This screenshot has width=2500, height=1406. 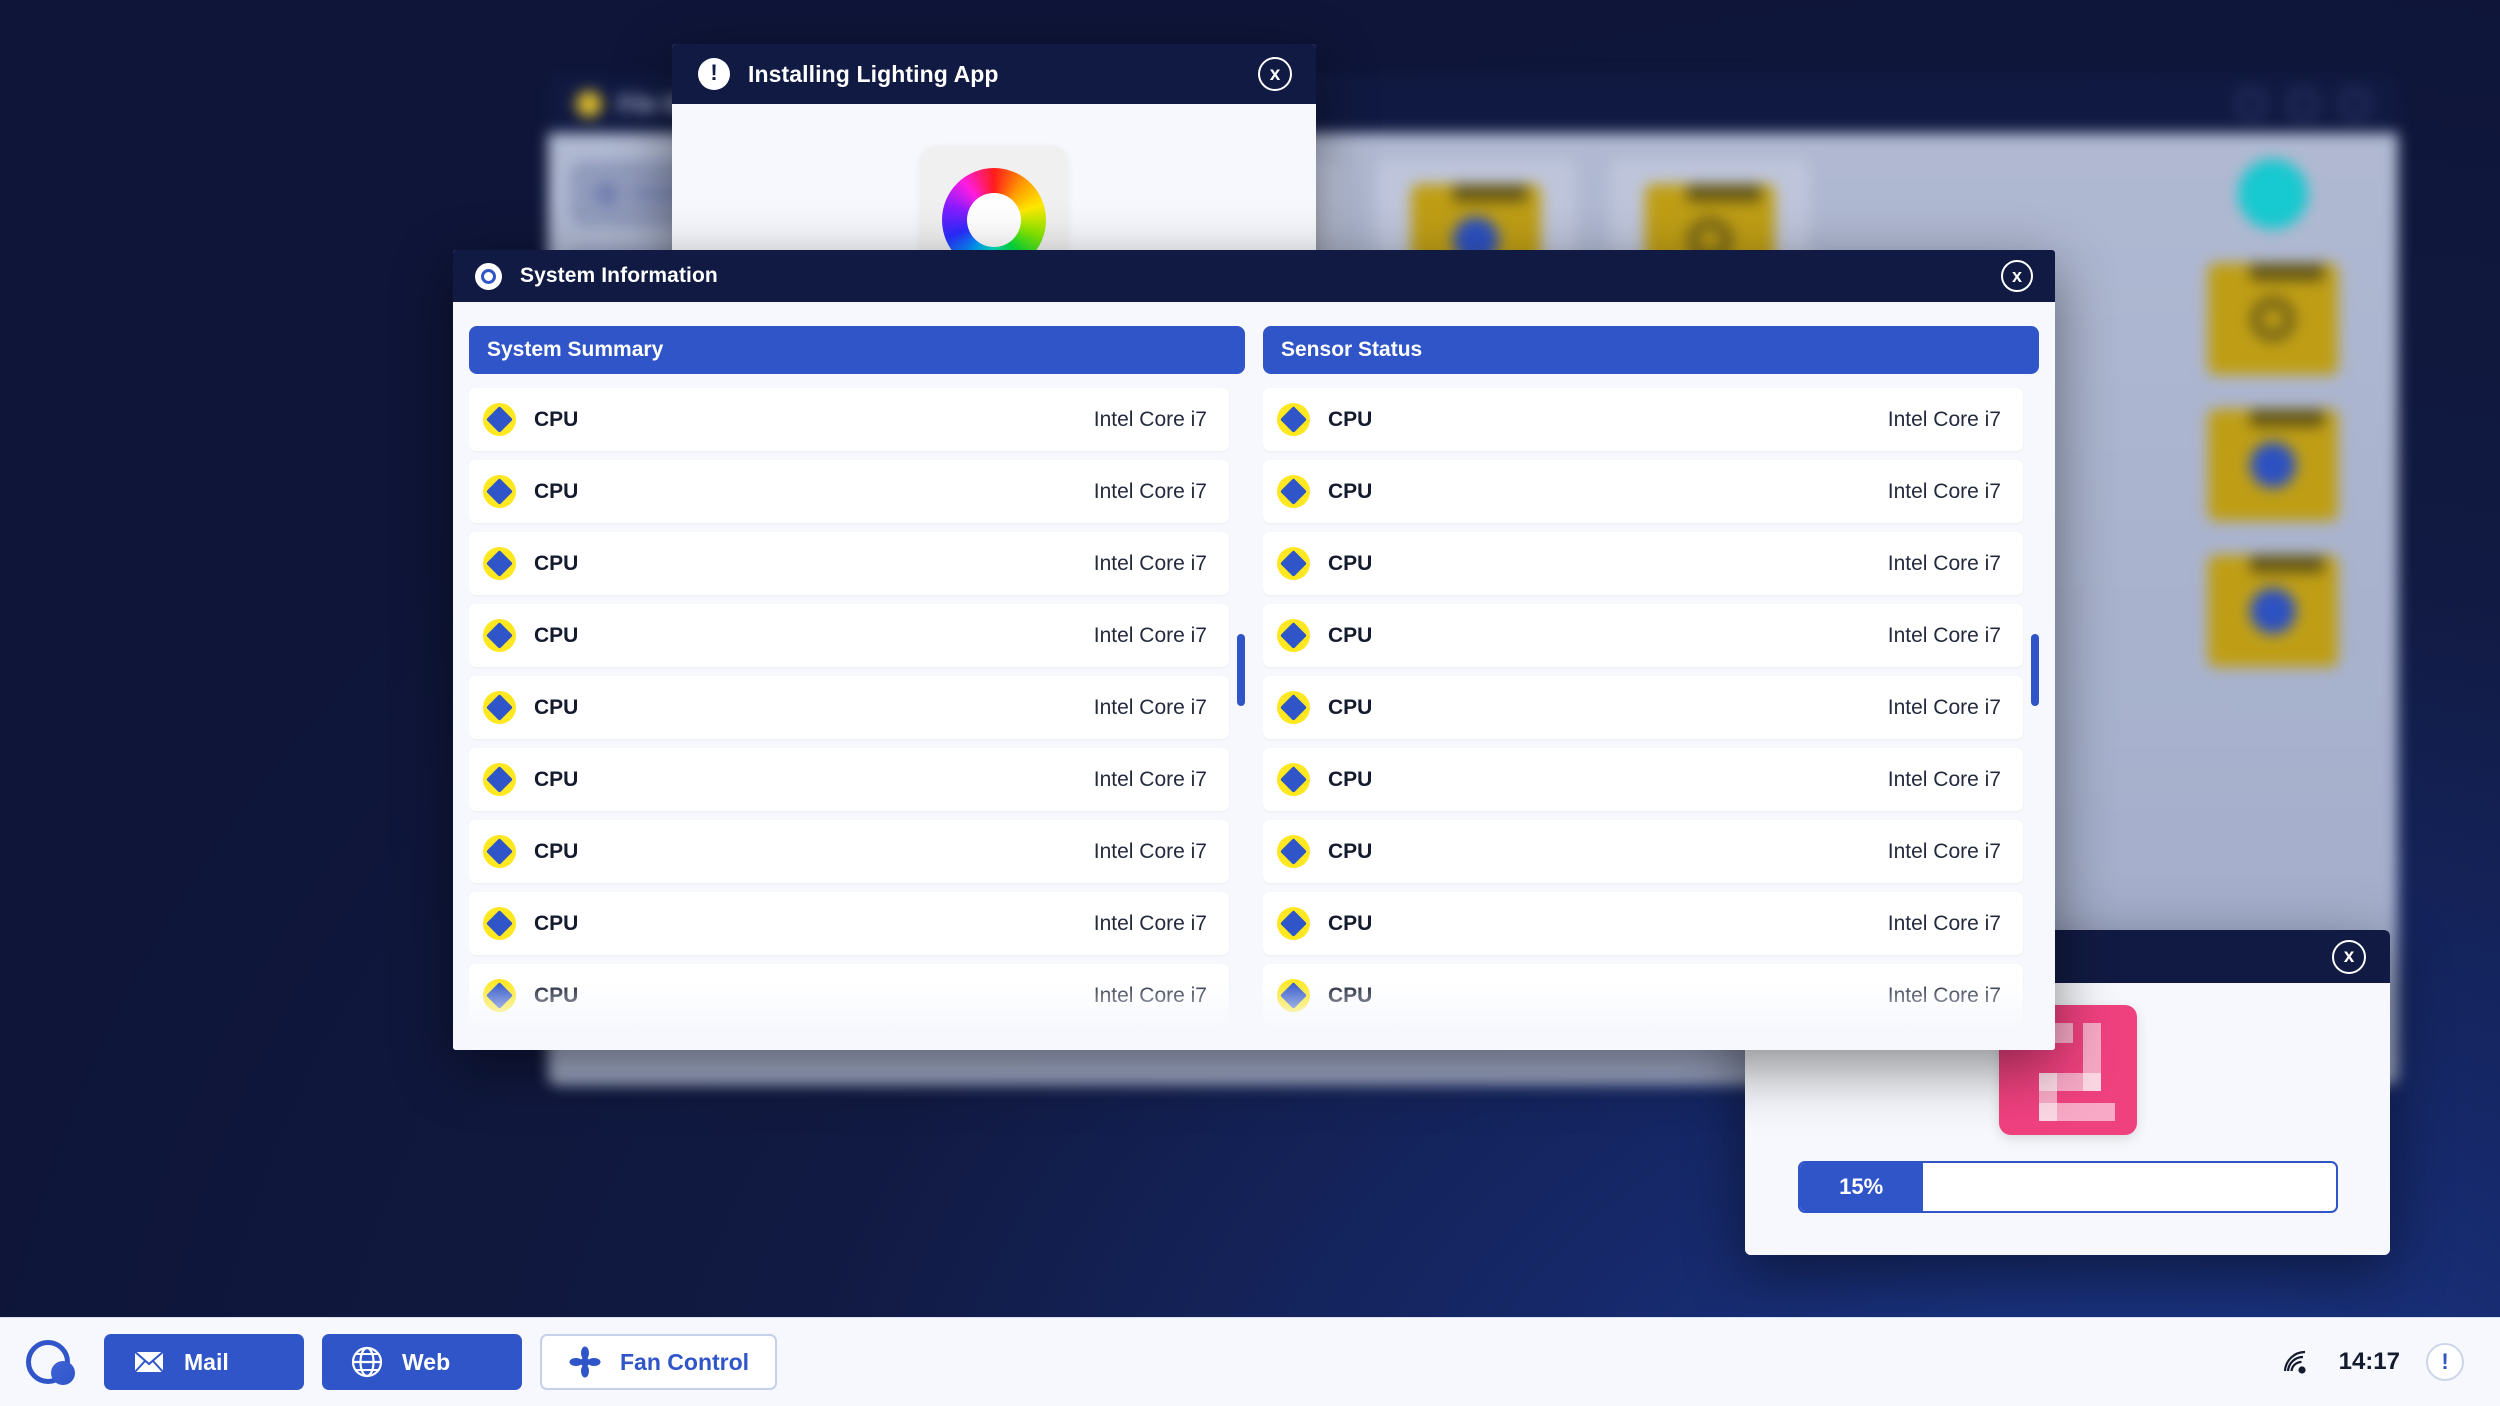 What do you see at coordinates (1651, 350) in the screenshot?
I see `panel-header-sensor-status: Sensor Status` at bounding box center [1651, 350].